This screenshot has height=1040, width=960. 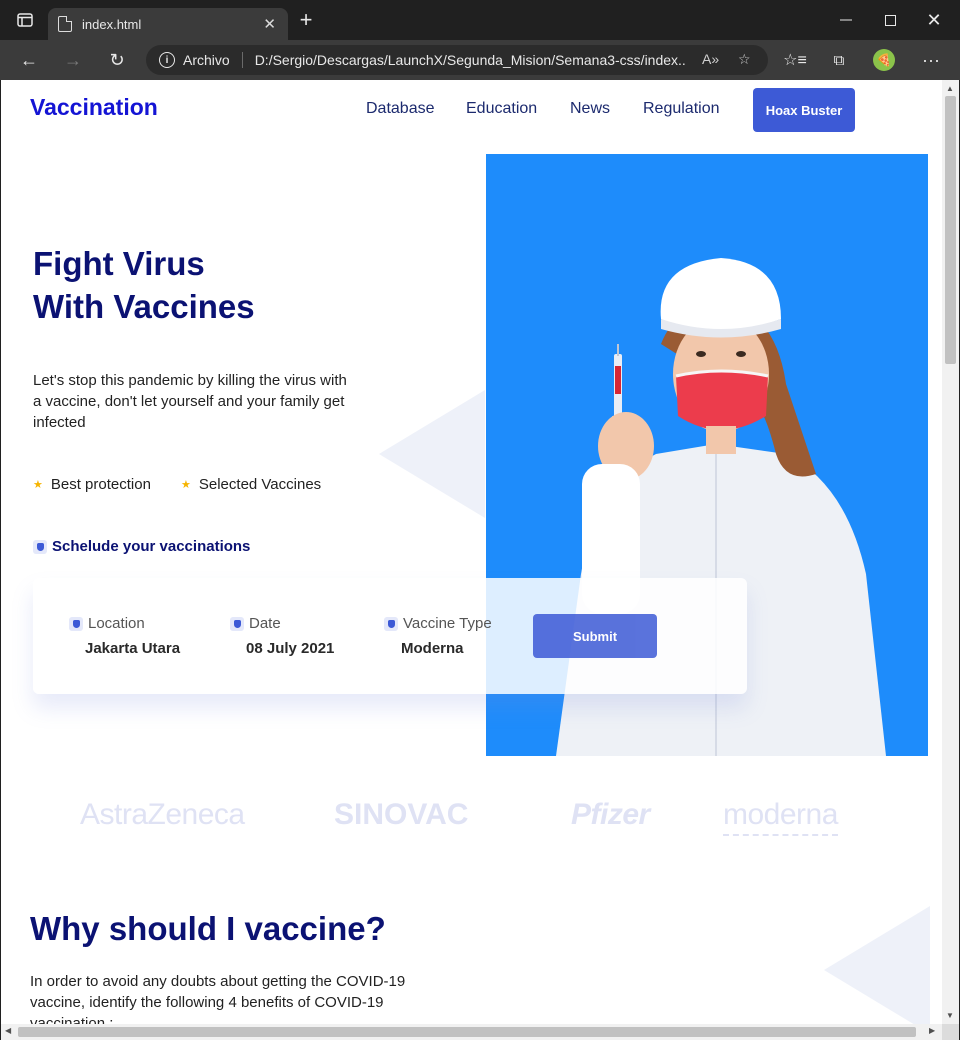 I want to click on logo-pfizer: Pfizer, so click(x=610, y=814).